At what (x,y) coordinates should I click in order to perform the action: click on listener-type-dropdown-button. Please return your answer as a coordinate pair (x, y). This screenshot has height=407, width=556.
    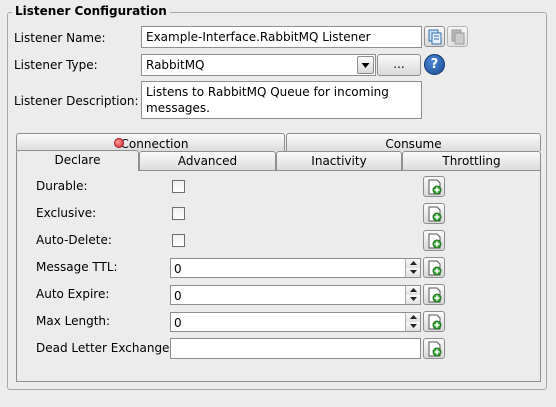
    Looking at the image, I should click on (365, 65).